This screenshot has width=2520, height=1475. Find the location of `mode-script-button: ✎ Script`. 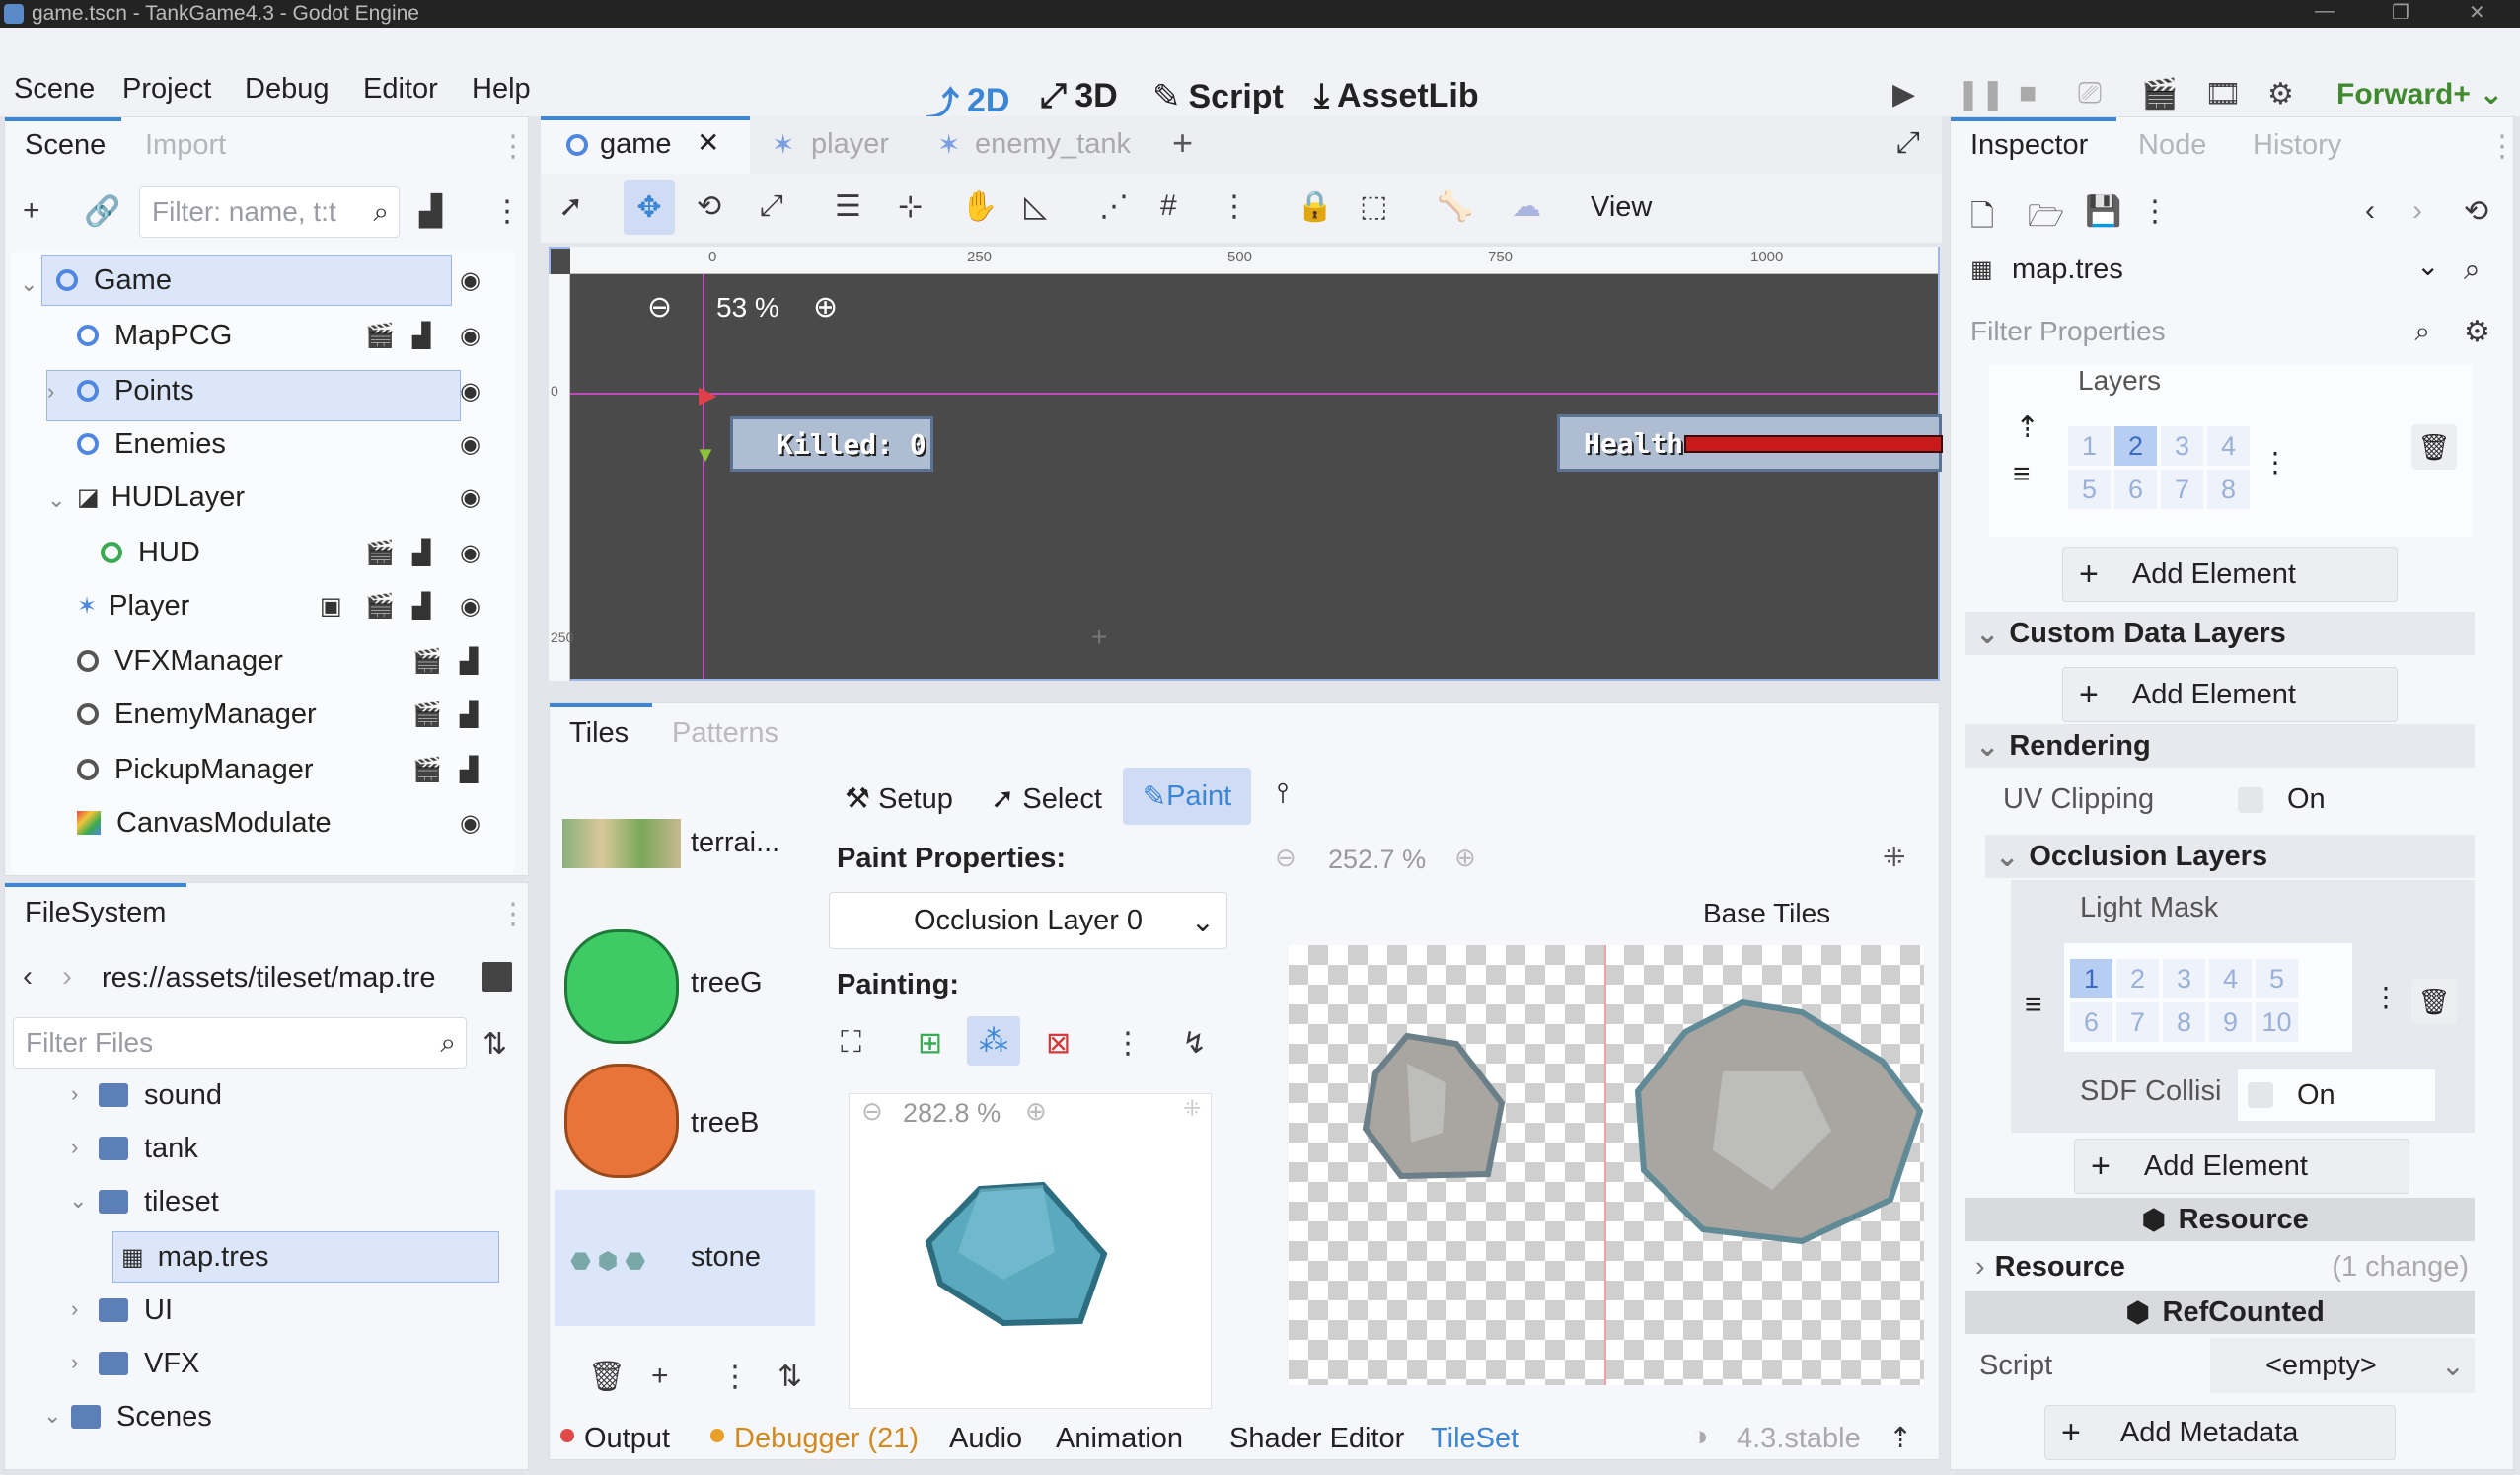

mode-script-button: ✎ Script is located at coordinates (1218, 96).